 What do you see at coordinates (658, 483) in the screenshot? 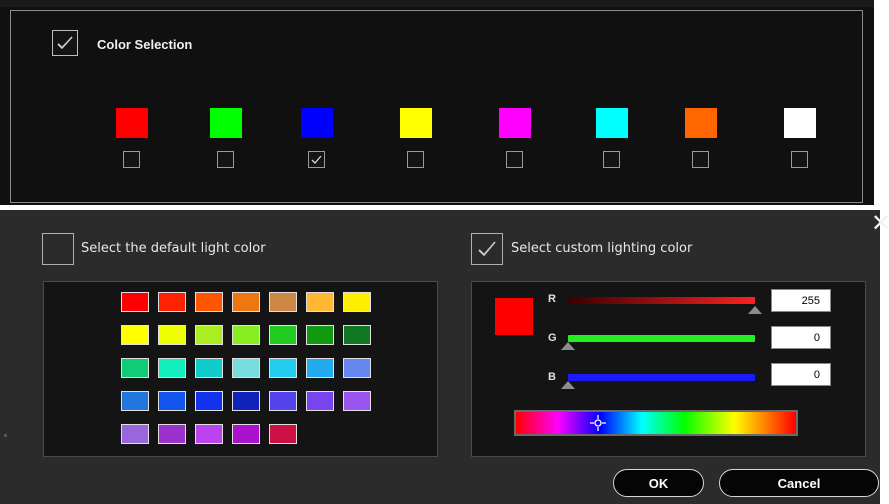
I see `ok-button: OK` at bounding box center [658, 483].